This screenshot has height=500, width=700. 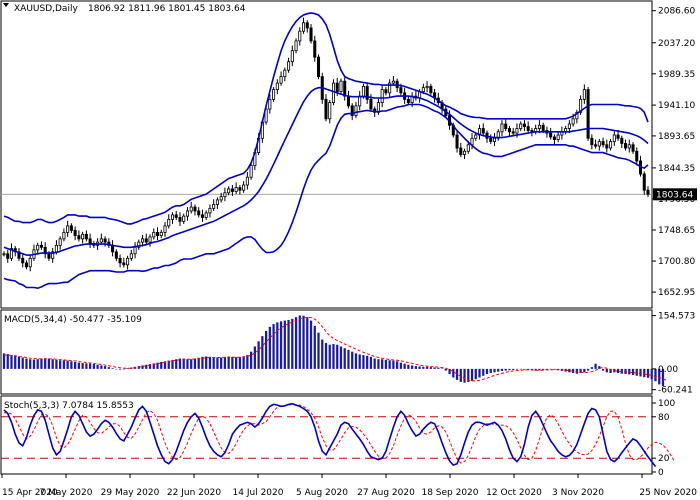 I want to click on stoch-tick-label: 100, so click(x=666, y=404).